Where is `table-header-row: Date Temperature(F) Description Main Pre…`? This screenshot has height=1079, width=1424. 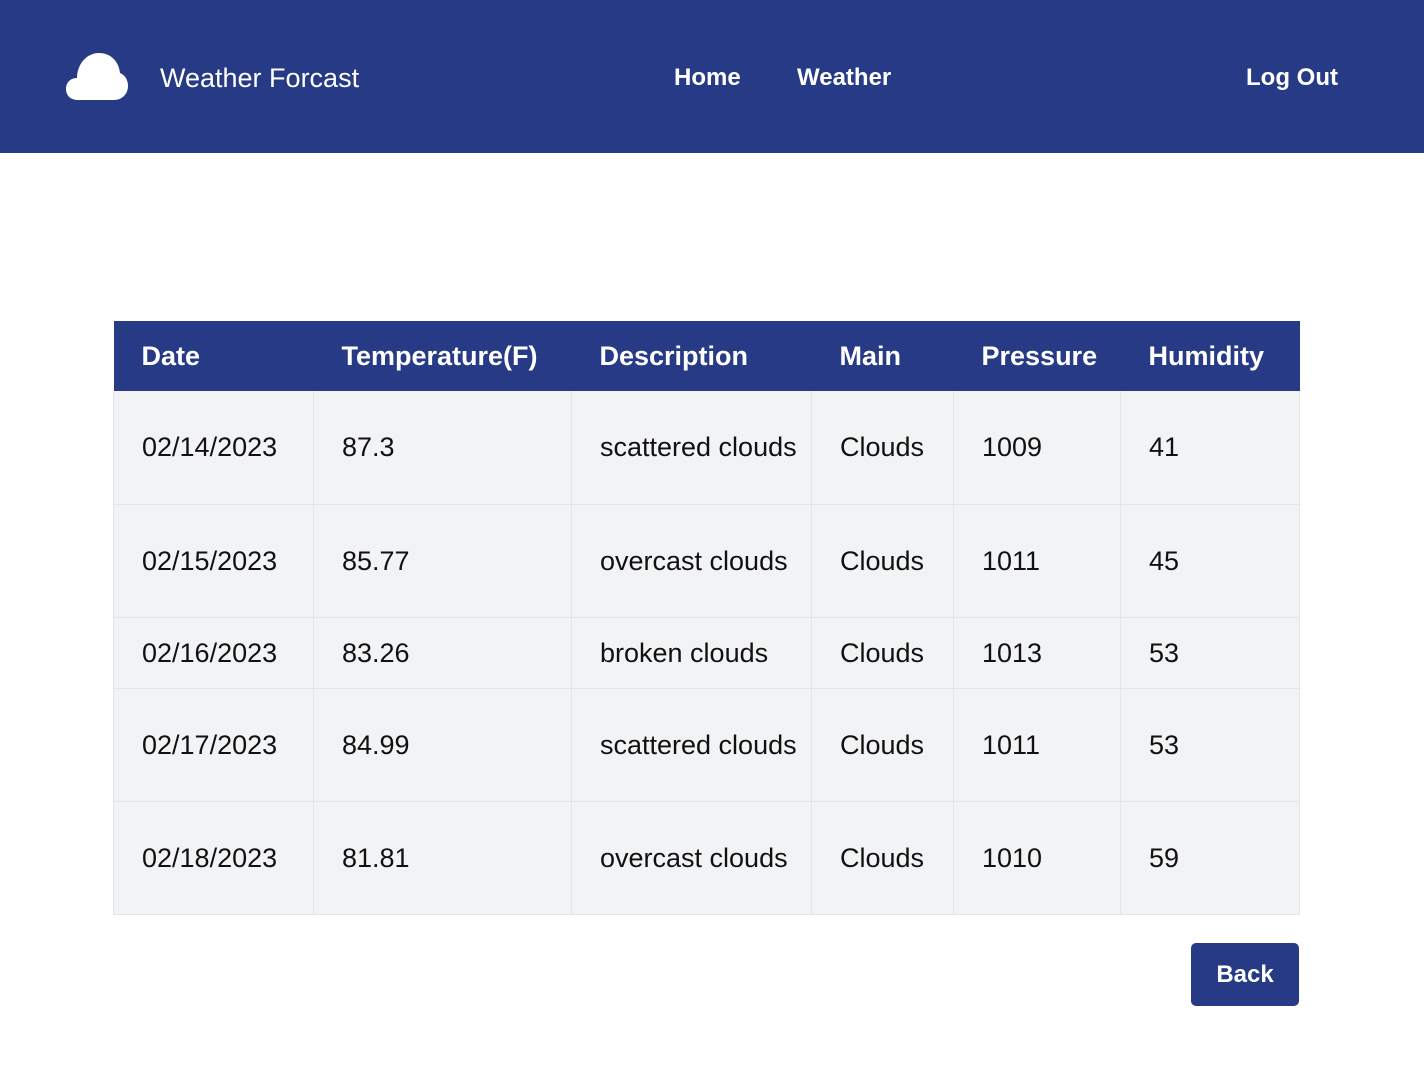 table-header-row: Date Temperature(F) Description Main Pre… is located at coordinates (706, 356).